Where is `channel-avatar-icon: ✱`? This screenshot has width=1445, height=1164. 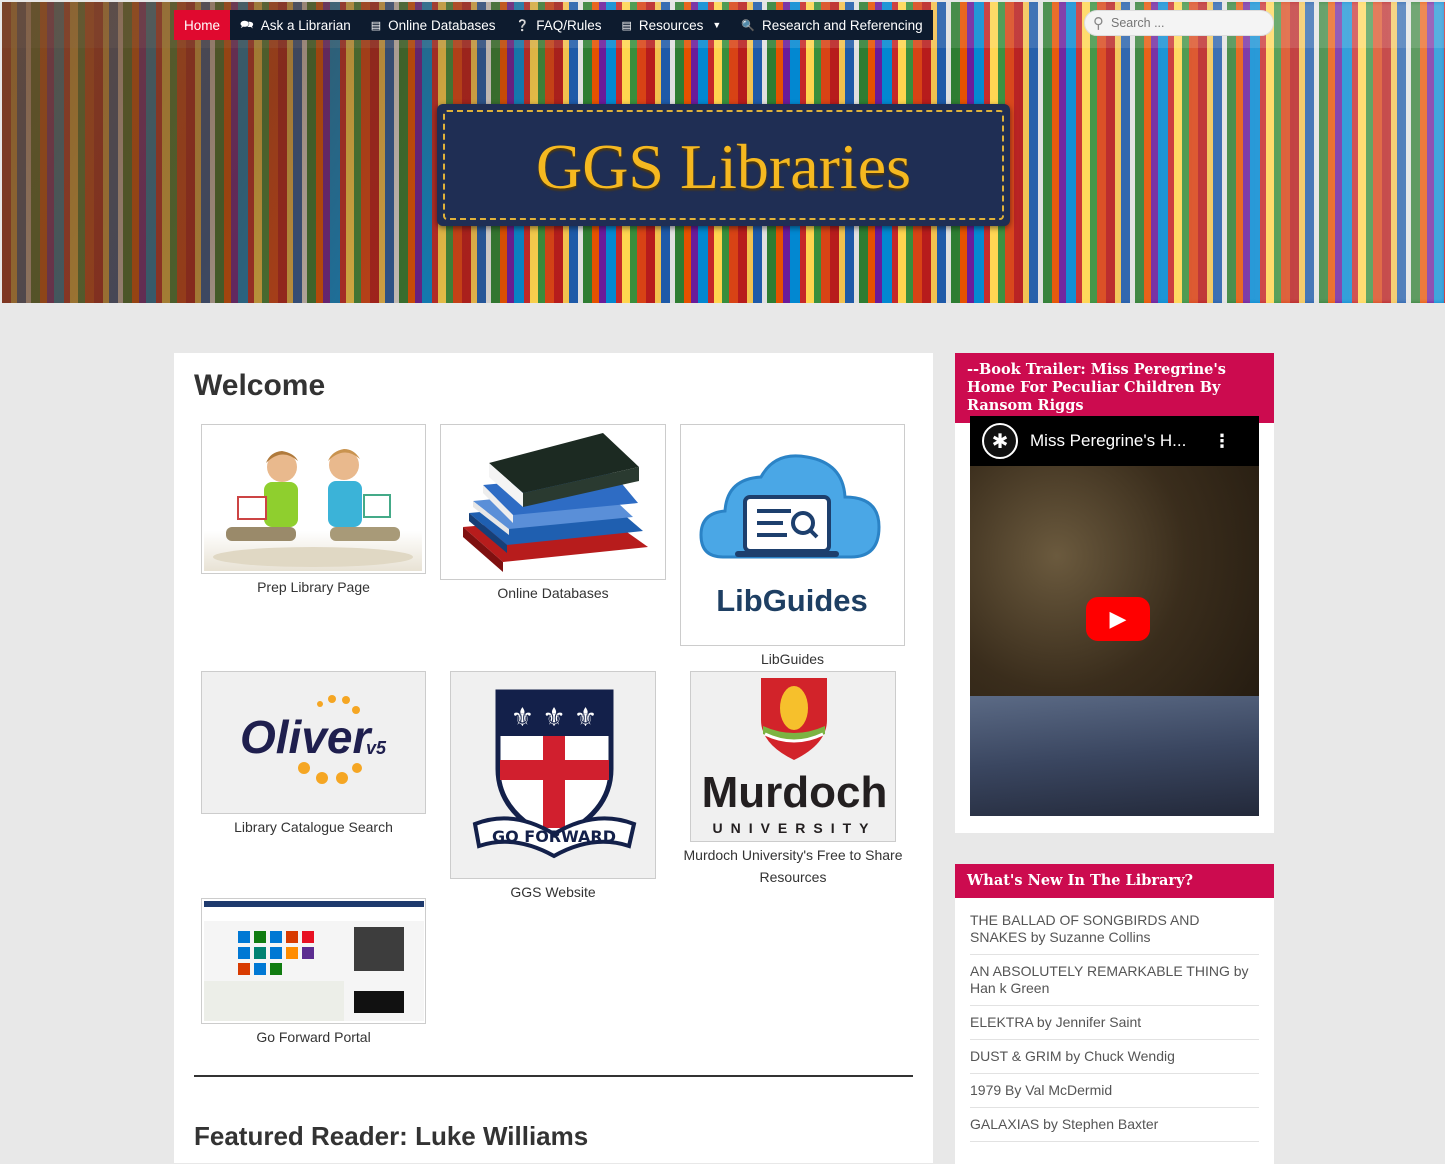
channel-avatar-icon: ✱ is located at coordinates (1000, 441).